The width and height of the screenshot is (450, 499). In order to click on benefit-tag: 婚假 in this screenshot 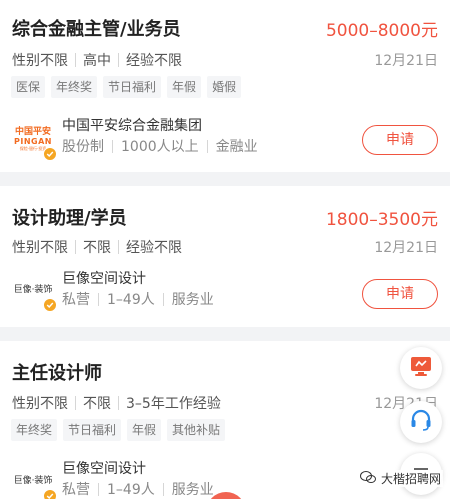, I will do `click(224, 87)`.